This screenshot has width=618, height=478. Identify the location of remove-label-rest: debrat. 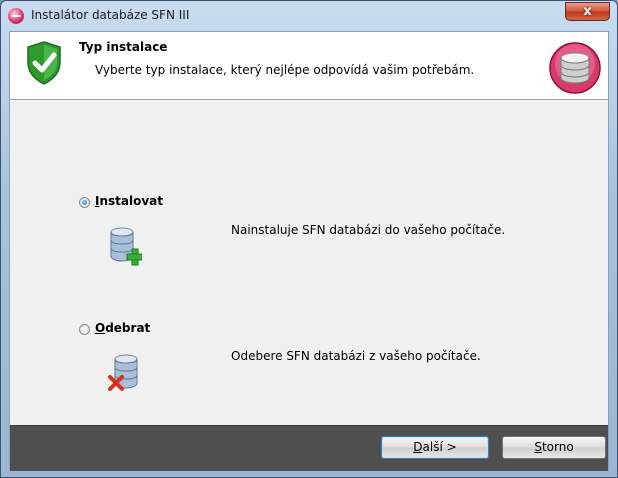
(128, 328).